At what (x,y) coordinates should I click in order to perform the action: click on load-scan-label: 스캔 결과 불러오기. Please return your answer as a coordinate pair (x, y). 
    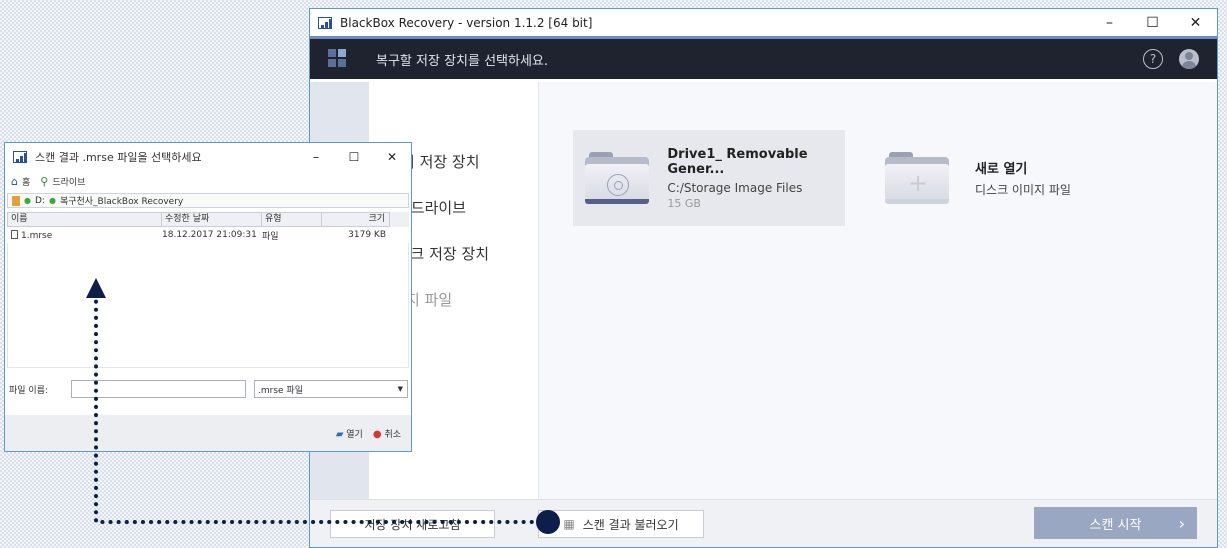
    Looking at the image, I should click on (630, 524).